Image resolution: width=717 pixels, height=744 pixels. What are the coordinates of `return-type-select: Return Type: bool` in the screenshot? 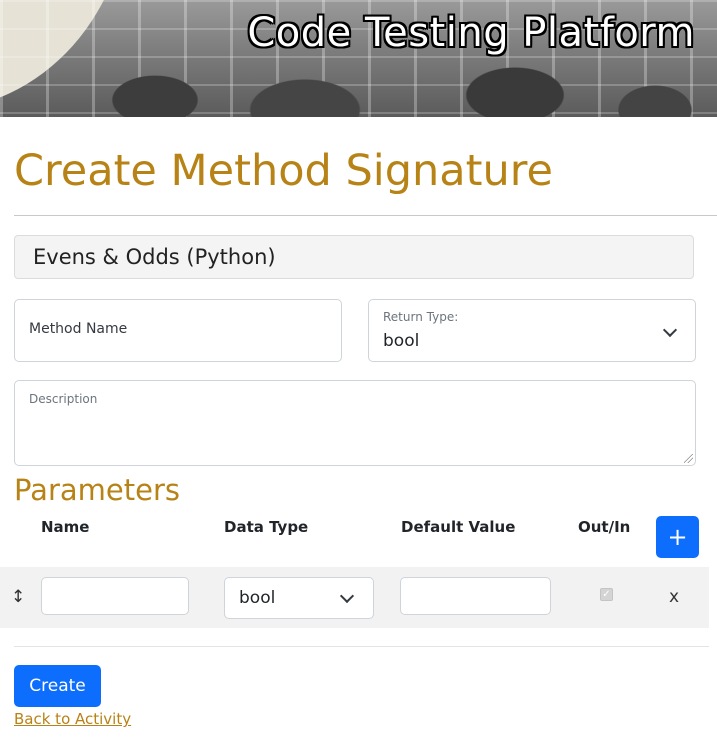 It's located at (532, 330).